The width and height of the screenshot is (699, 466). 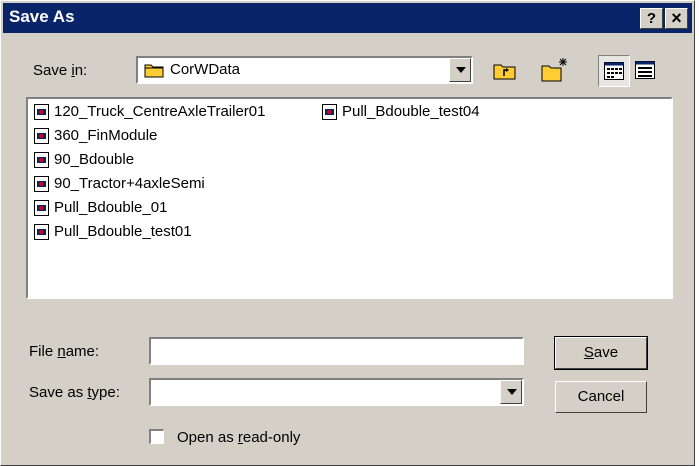 What do you see at coordinates (676, 18) in the screenshot?
I see `close-button: ×` at bounding box center [676, 18].